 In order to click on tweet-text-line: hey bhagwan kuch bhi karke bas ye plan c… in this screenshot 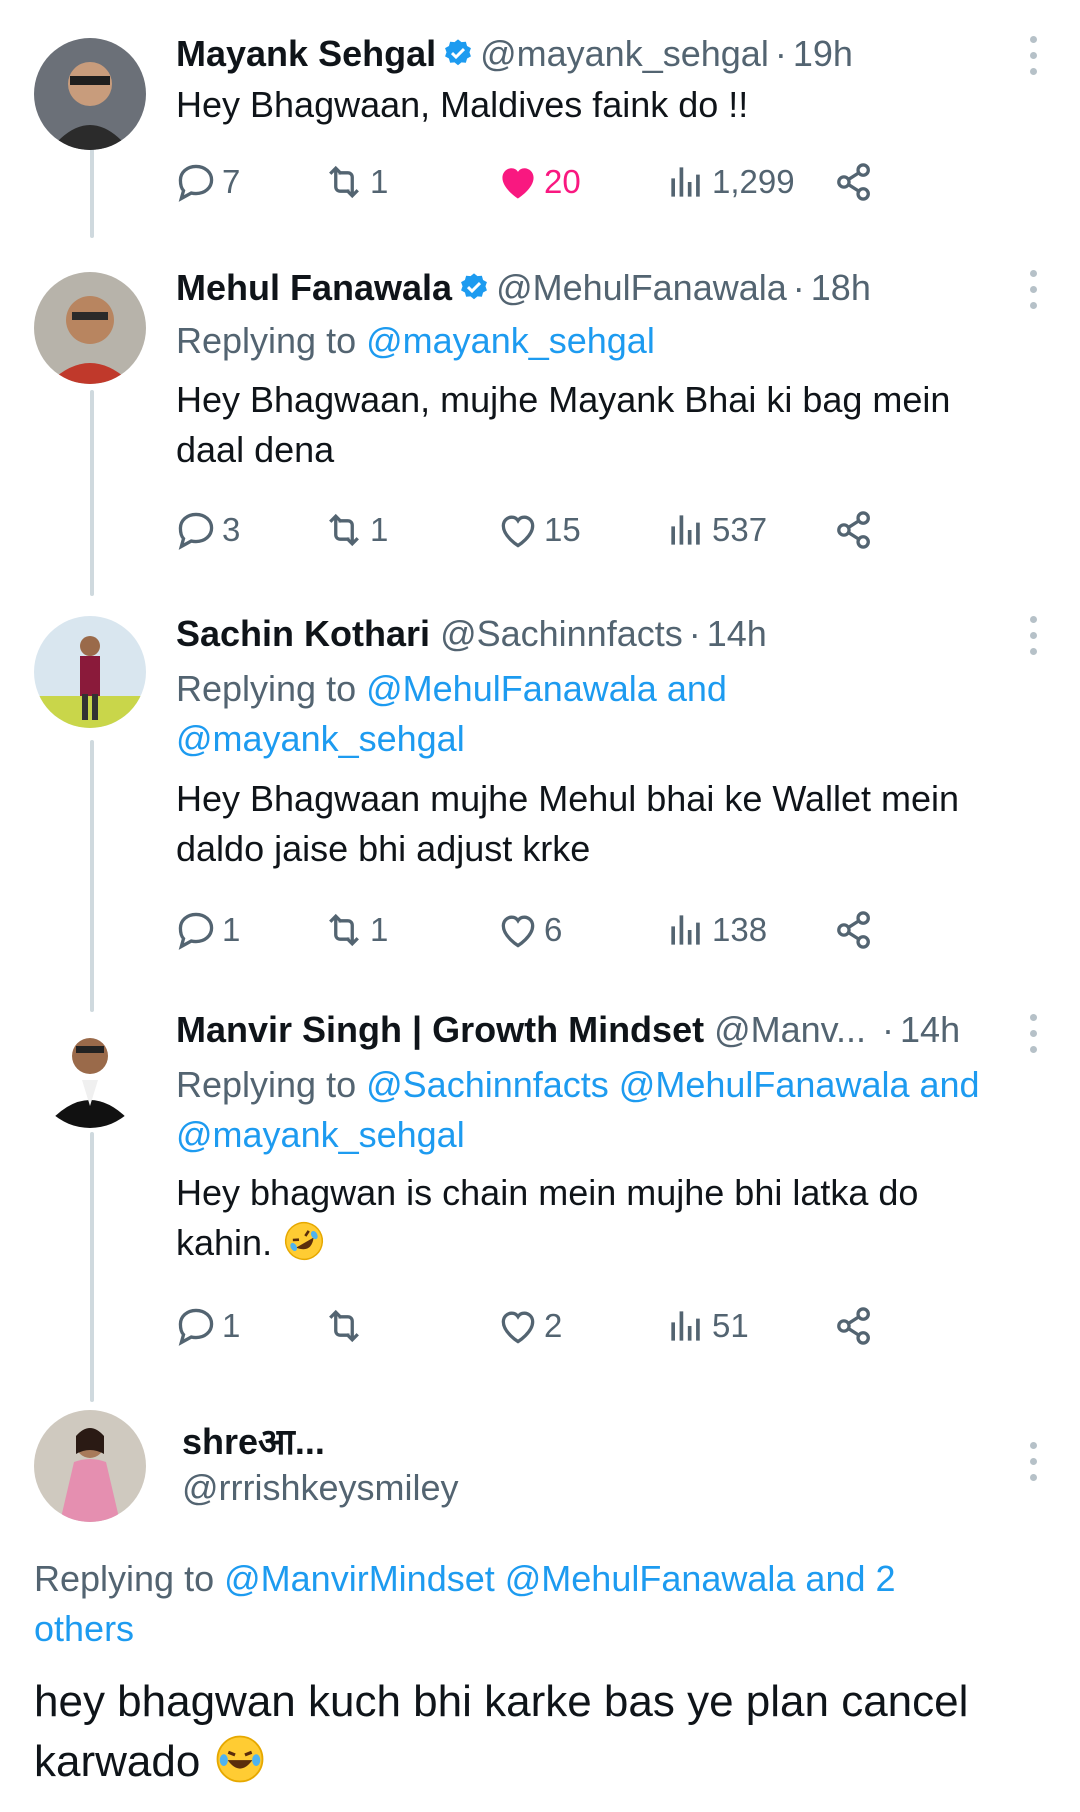, I will do `click(501, 1701)`.